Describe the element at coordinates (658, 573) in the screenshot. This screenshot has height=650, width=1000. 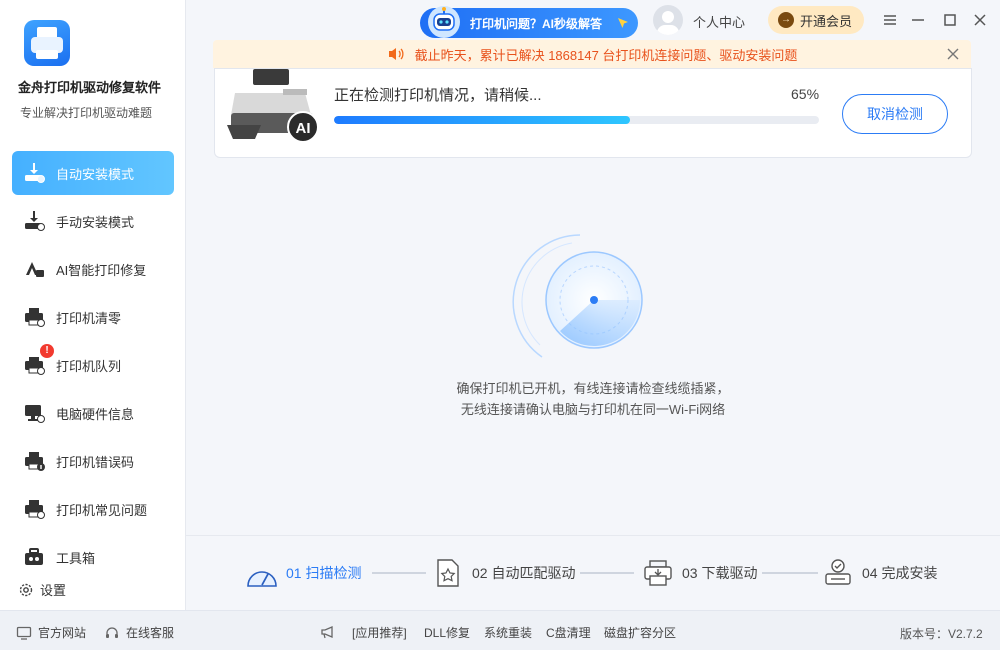
I see `printer-download-icon` at that location.